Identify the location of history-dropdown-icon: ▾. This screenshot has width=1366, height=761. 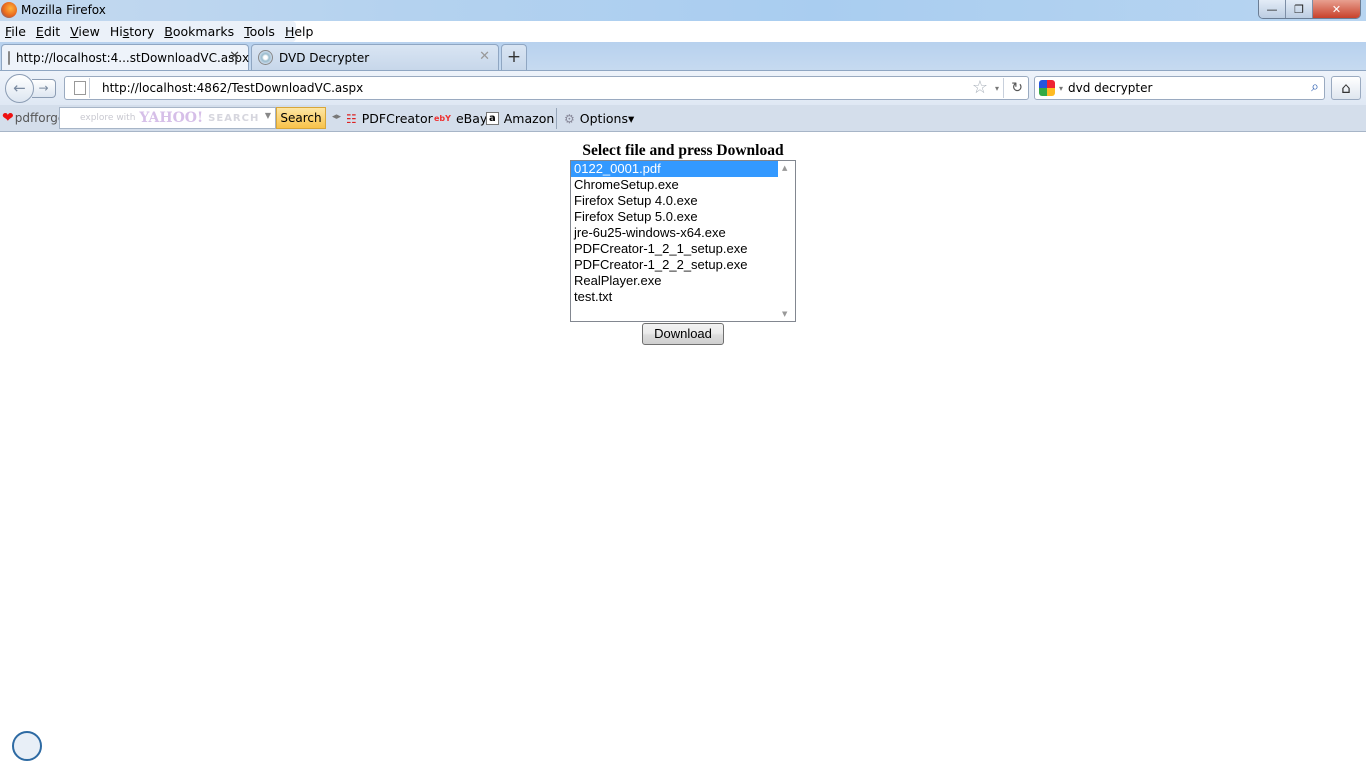
(997, 89).